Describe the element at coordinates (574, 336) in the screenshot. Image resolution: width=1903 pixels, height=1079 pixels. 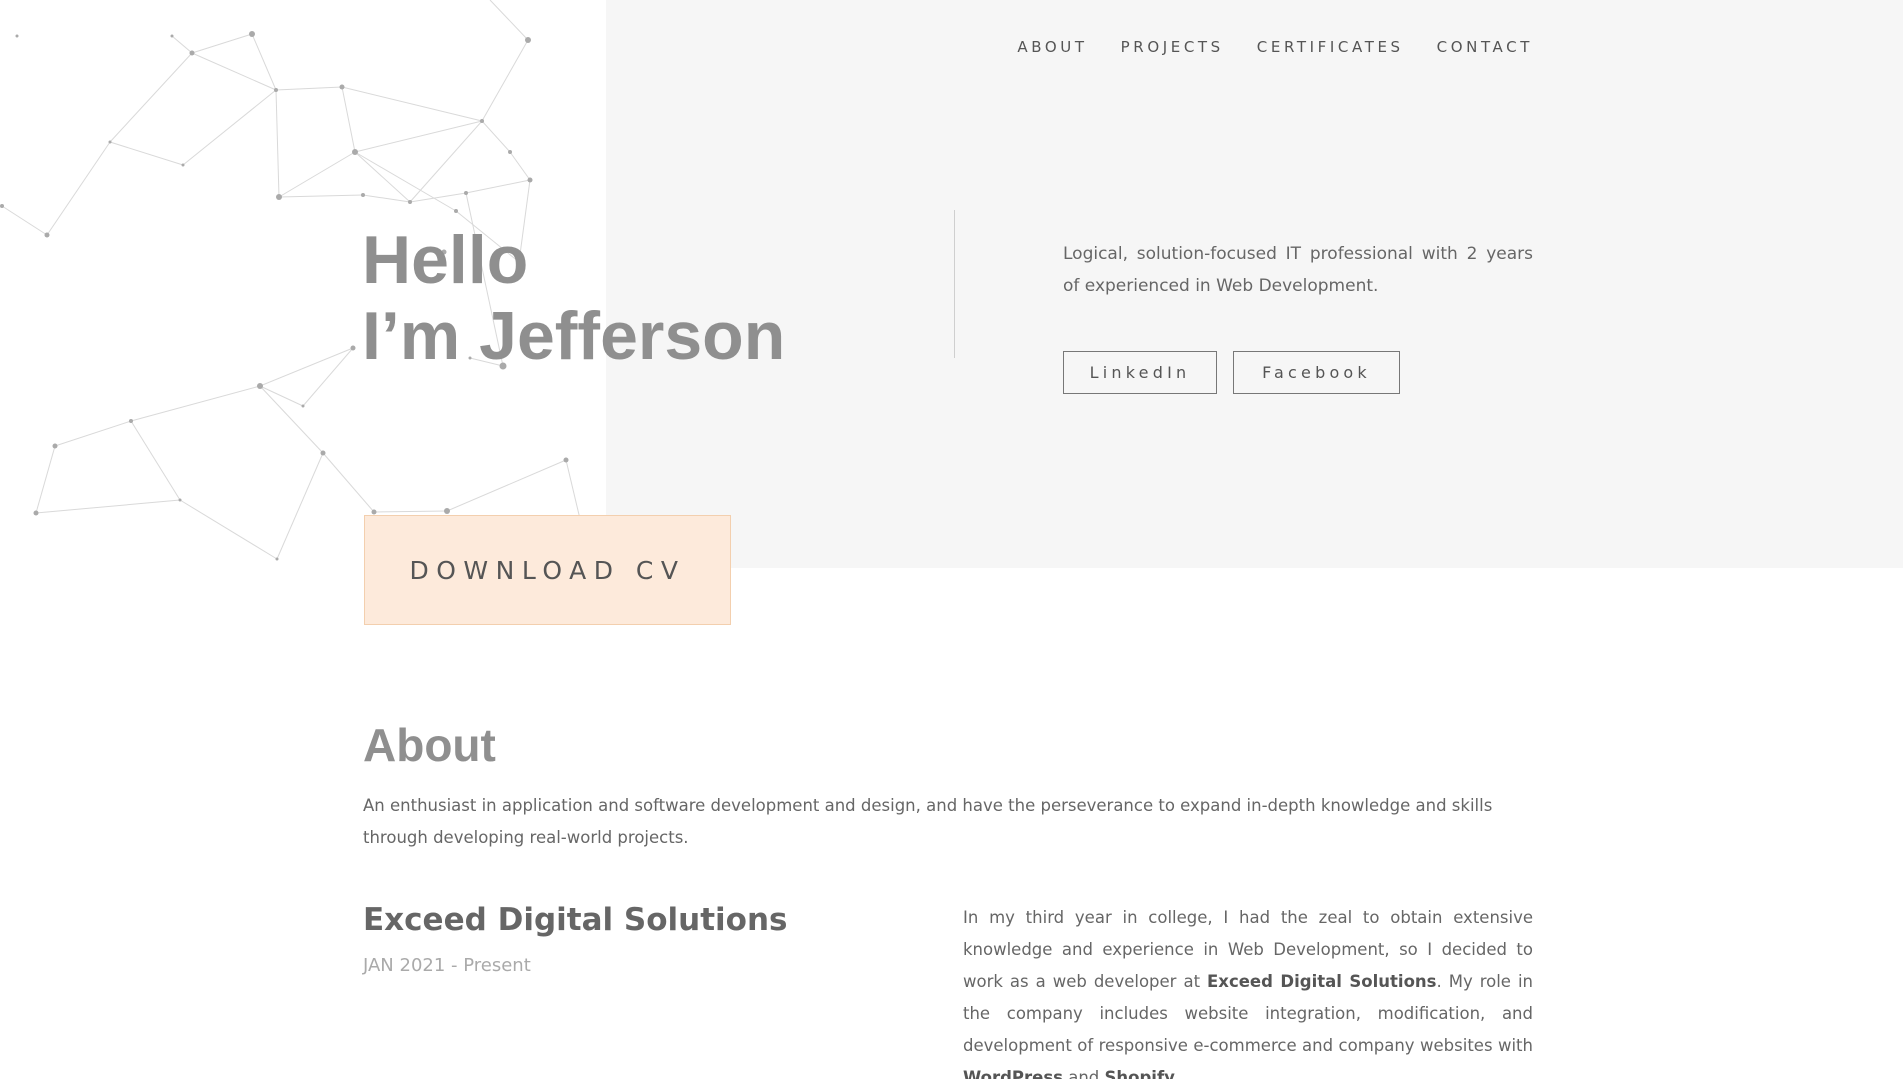
I see `greeting-line-2: I’m Jefferson` at that location.